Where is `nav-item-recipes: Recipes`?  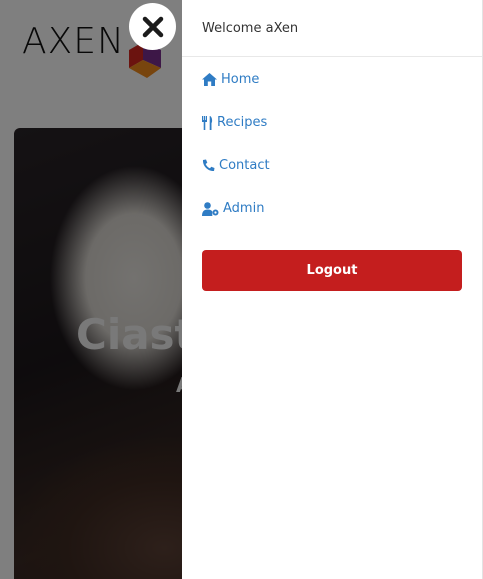
nav-item-recipes: Recipes is located at coordinates (234, 122).